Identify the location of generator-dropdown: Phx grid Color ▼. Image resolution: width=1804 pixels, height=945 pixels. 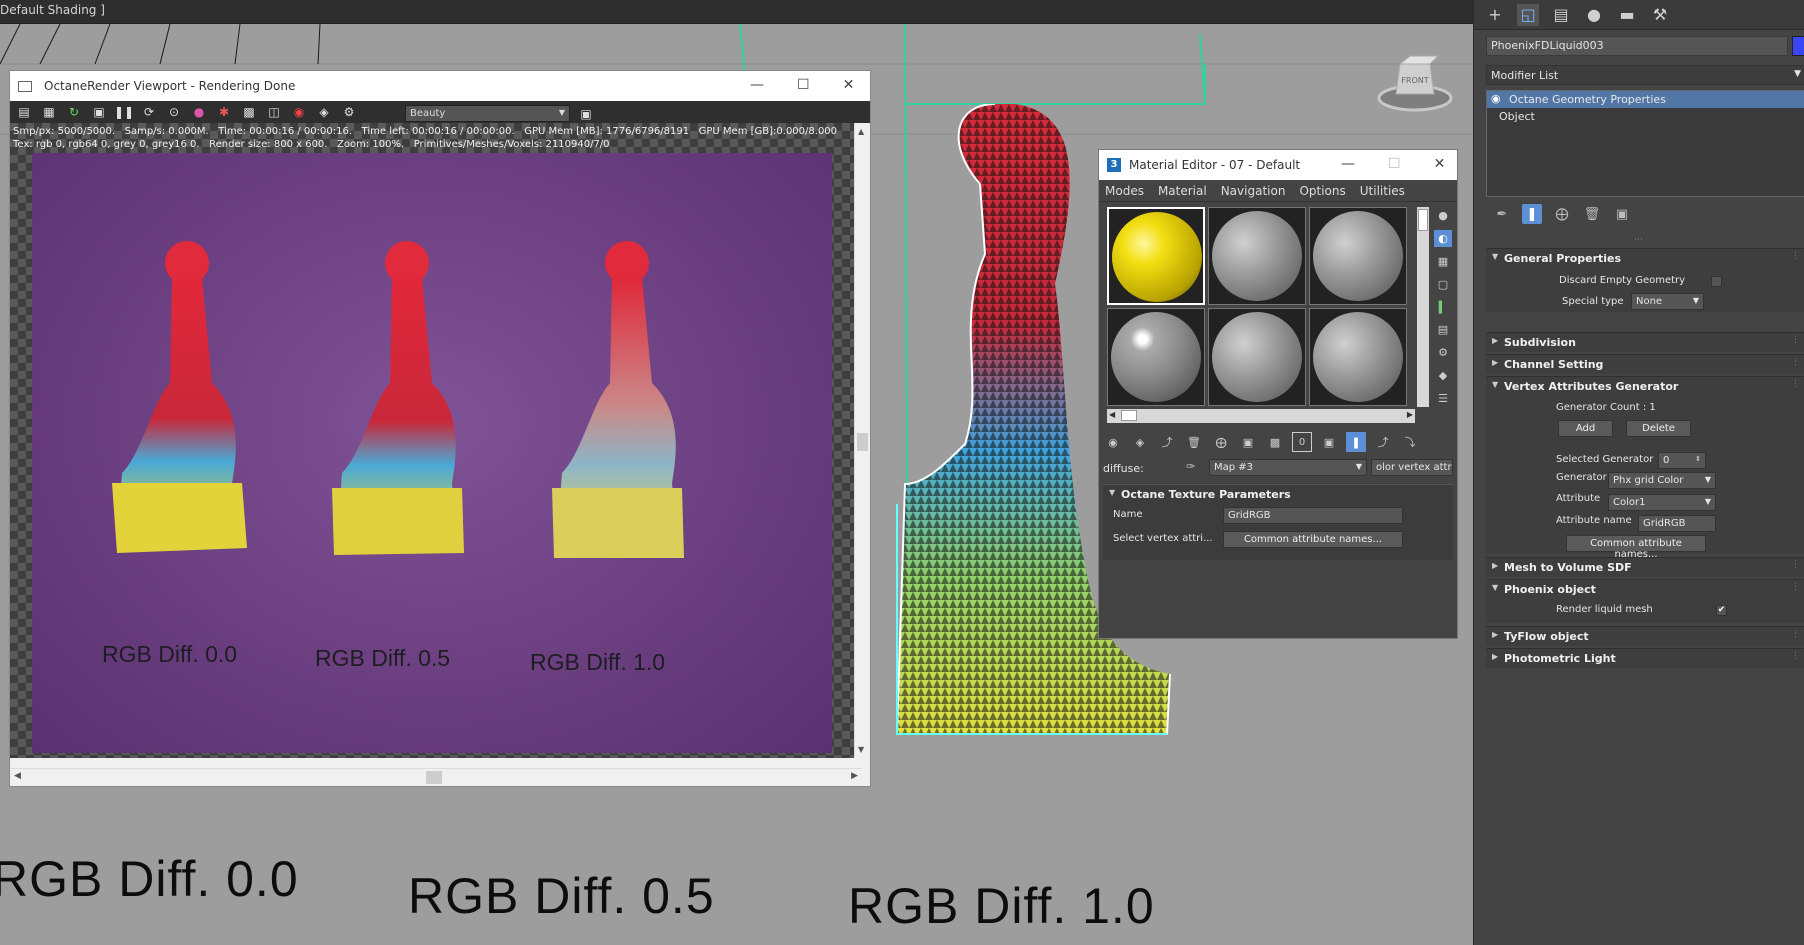
(1662, 480).